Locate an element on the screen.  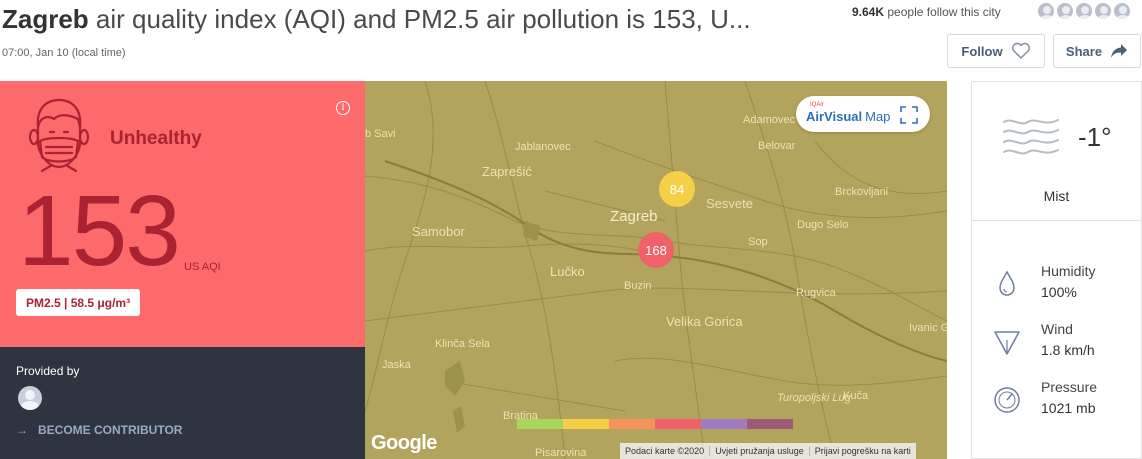
followers-count: 9.64K is located at coordinates (868, 12).